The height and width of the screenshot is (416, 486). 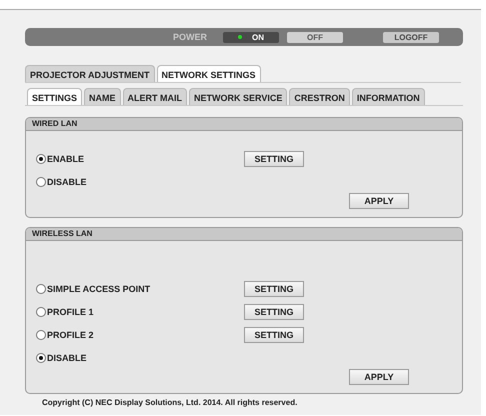 I want to click on radio-option: SIMPLE ACCESS POINT, so click(x=140, y=289).